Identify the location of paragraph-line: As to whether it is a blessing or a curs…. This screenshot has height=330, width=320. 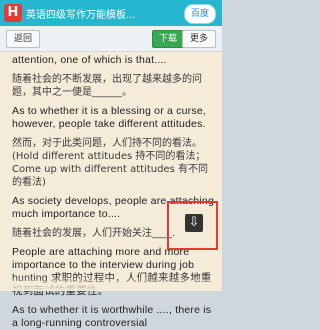
(109, 117).